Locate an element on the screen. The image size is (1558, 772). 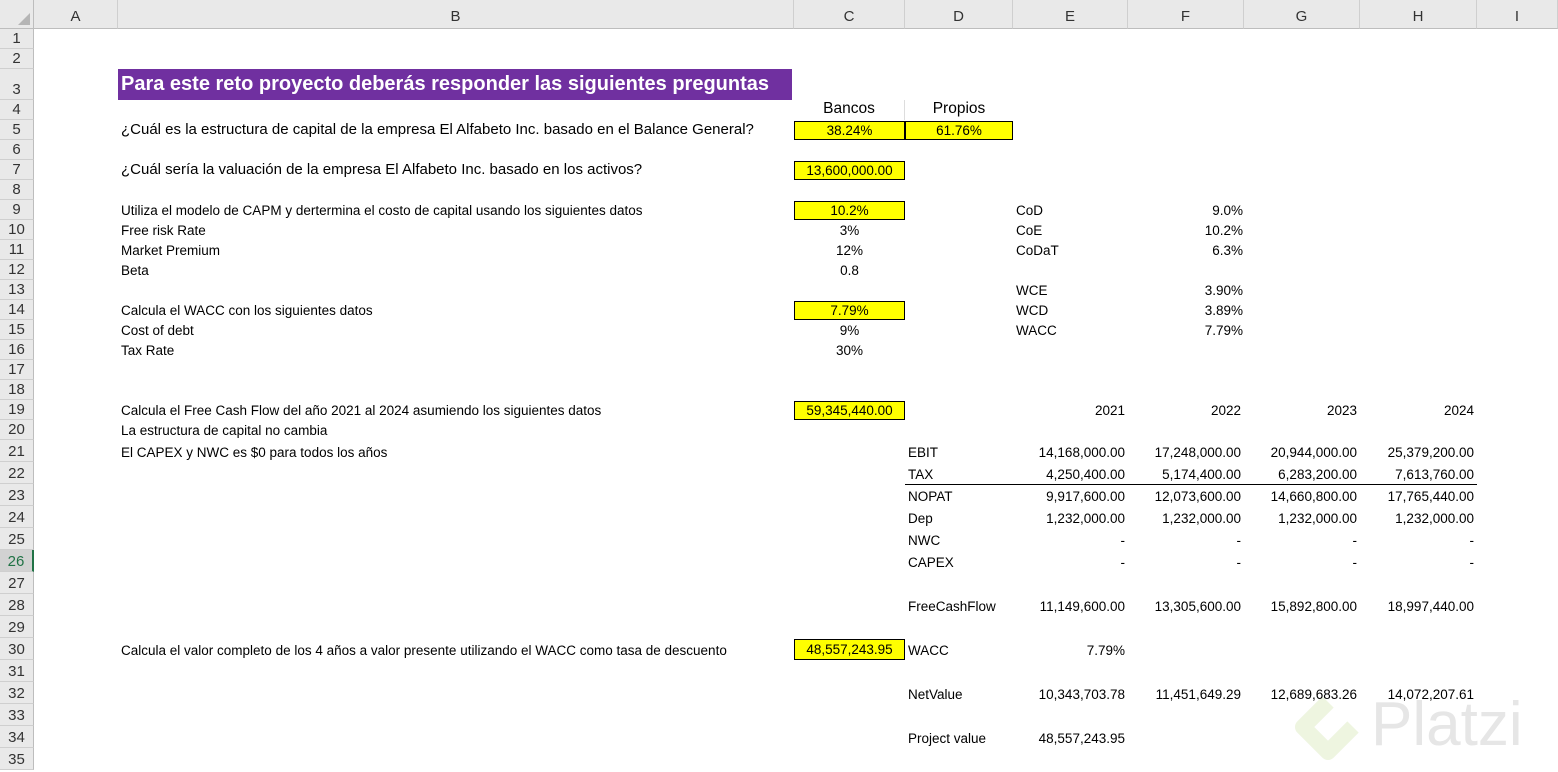
cell-d28: FreeCashFlow is located at coordinates (959, 605).